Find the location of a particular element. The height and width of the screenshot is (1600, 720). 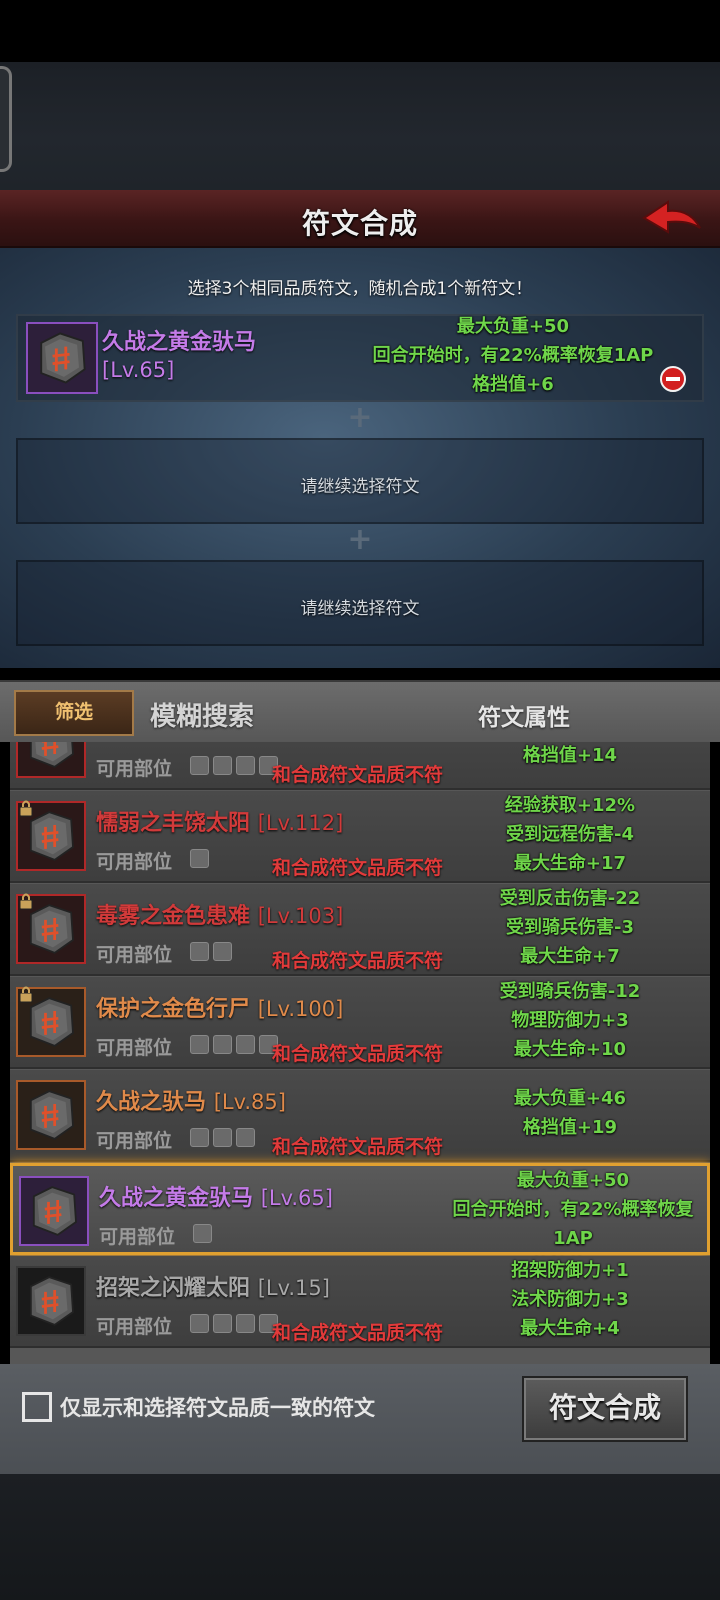

rune-level: [Lv.15] is located at coordinates (293, 1288).